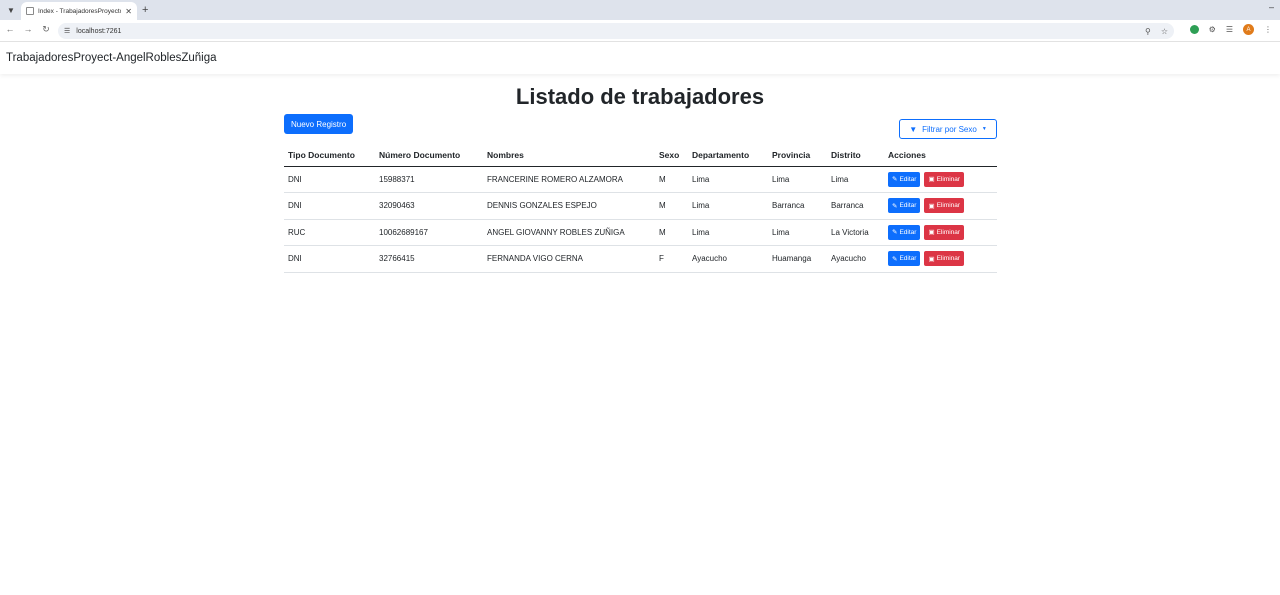 The image size is (1280, 595). Describe the element at coordinates (128, 11) in the screenshot. I see `tab-close-icon: ✕` at that location.